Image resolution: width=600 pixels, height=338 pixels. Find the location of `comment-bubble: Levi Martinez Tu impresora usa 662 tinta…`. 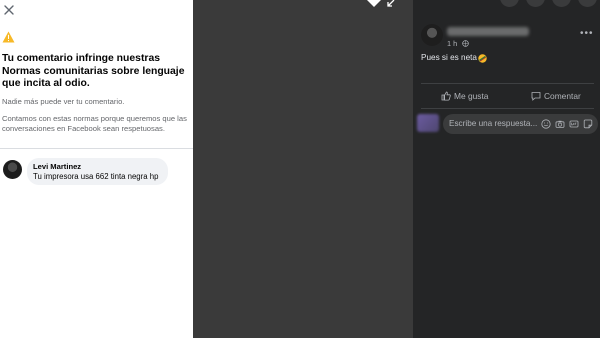

comment-bubble: Levi Martinez Tu impresora usa 662 tinta… is located at coordinates (97, 171).